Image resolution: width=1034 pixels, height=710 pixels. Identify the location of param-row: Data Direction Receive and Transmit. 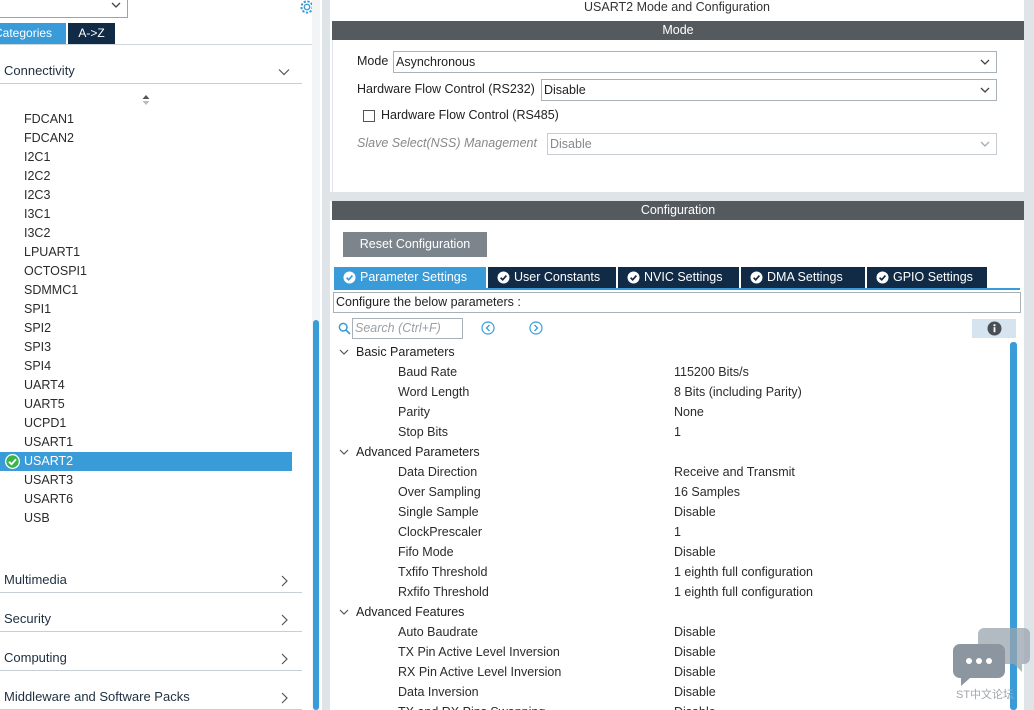
(670, 472).